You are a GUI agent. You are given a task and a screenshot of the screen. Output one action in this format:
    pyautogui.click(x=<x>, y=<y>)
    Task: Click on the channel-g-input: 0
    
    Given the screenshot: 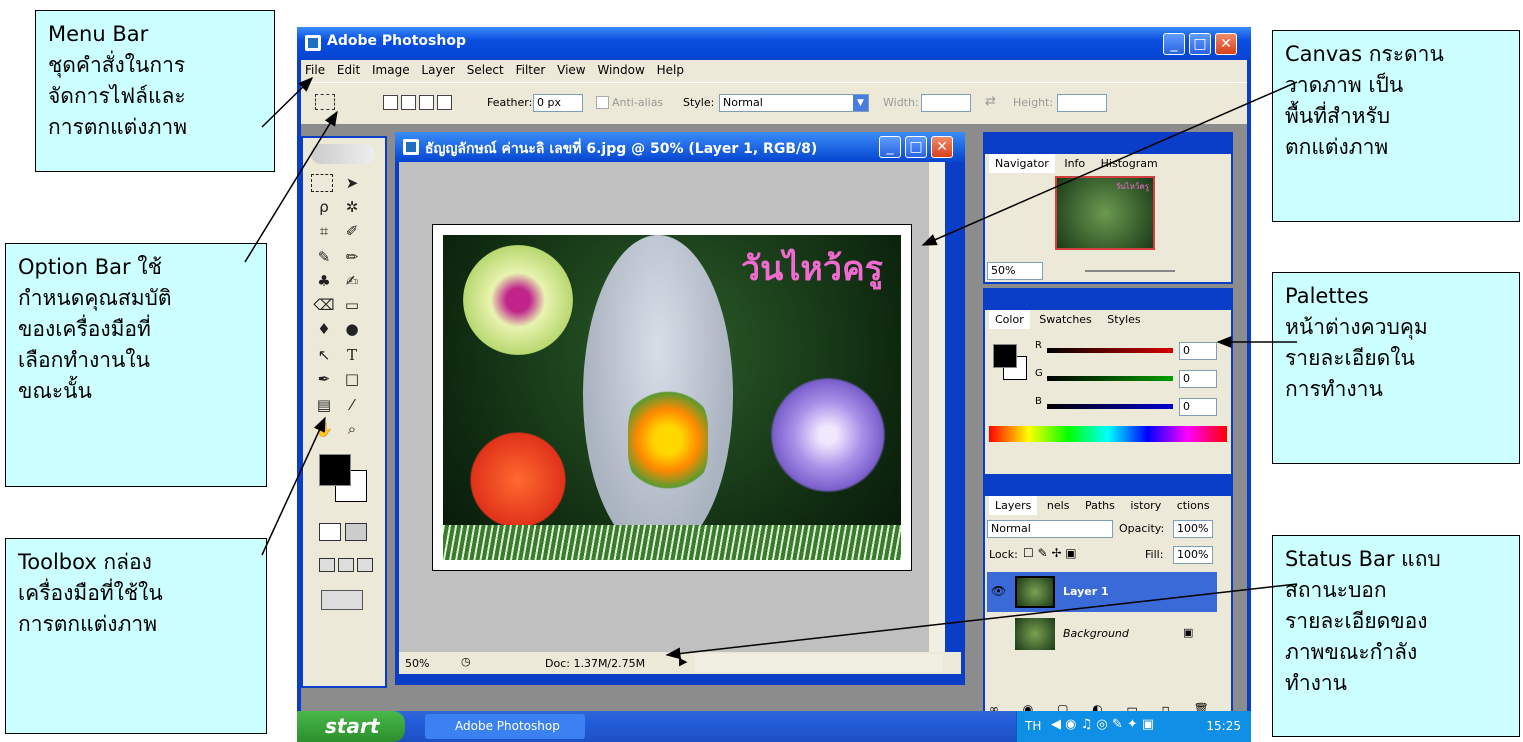 What is the action you would take?
    pyautogui.click(x=1198, y=379)
    